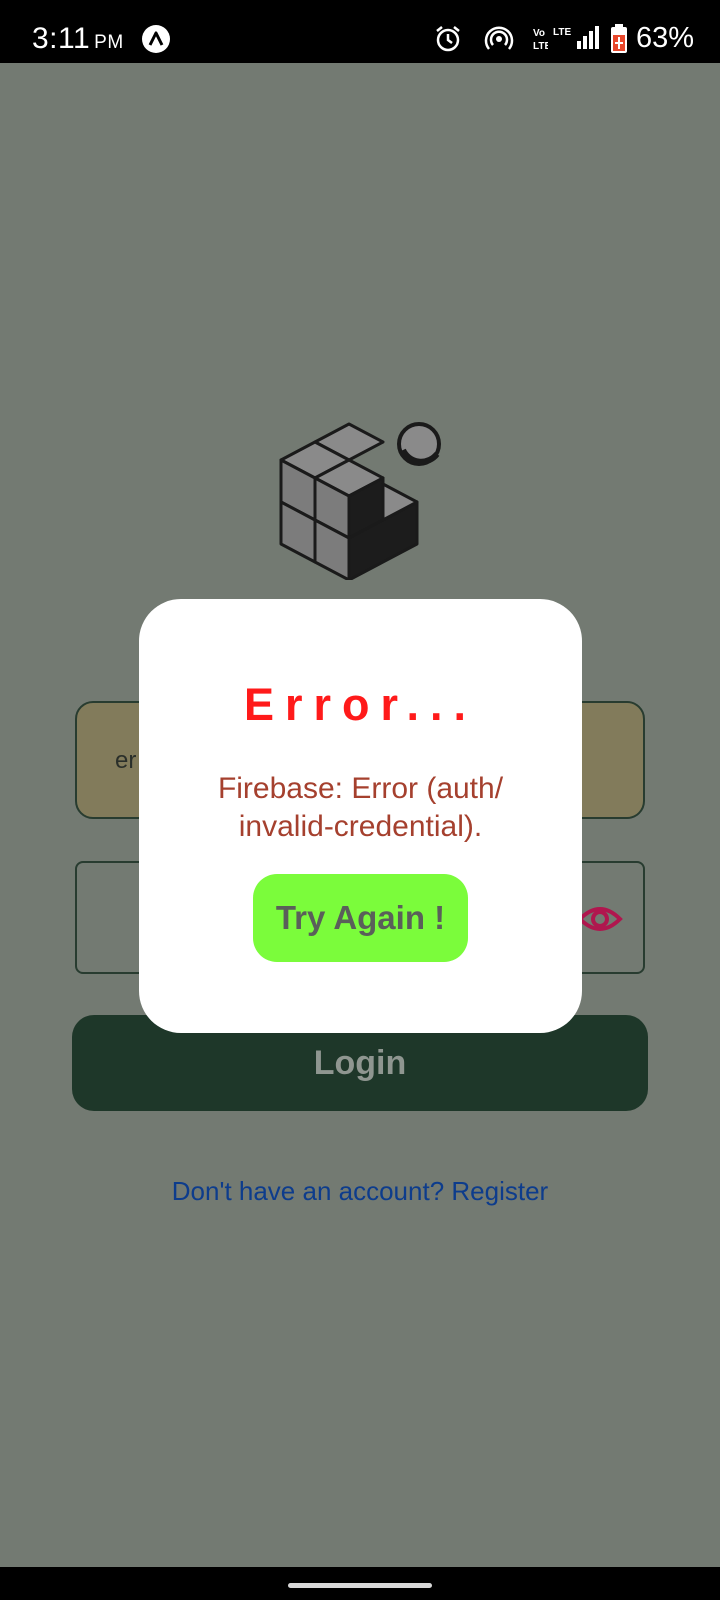 Image resolution: width=720 pixels, height=1600 pixels. What do you see at coordinates (600, 919) in the screenshot?
I see `eye-icon` at bounding box center [600, 919].